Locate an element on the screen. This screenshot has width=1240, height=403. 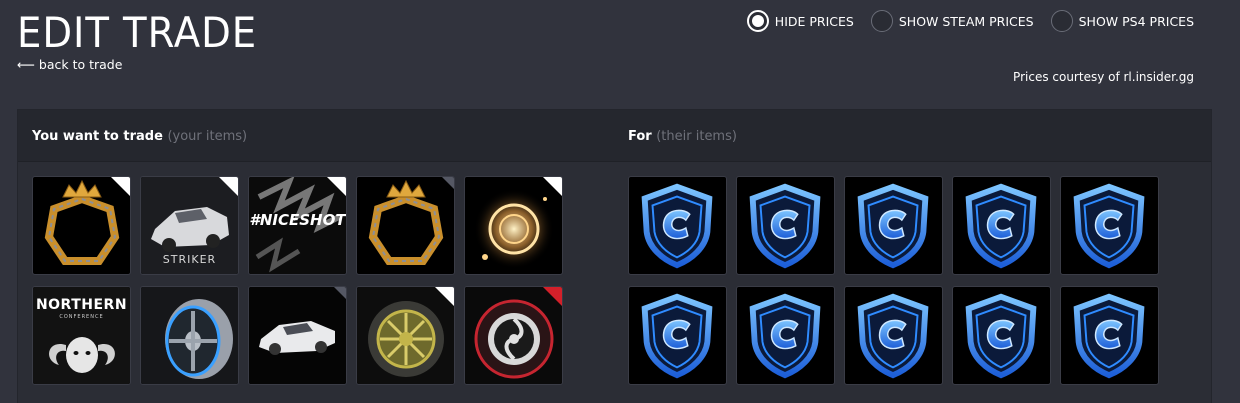
item-subcaption: CONFERENCE is located at coordinates (81, 317).